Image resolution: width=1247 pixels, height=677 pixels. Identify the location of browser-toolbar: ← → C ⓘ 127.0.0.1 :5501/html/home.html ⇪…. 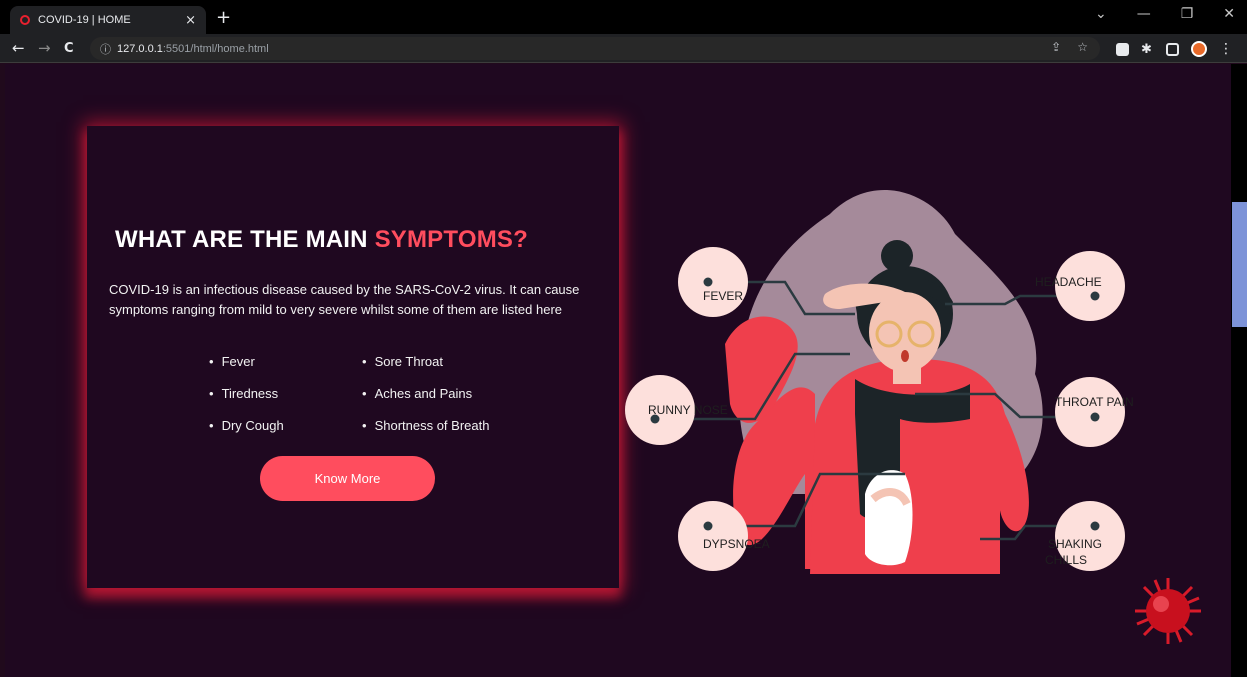
(623, 48).